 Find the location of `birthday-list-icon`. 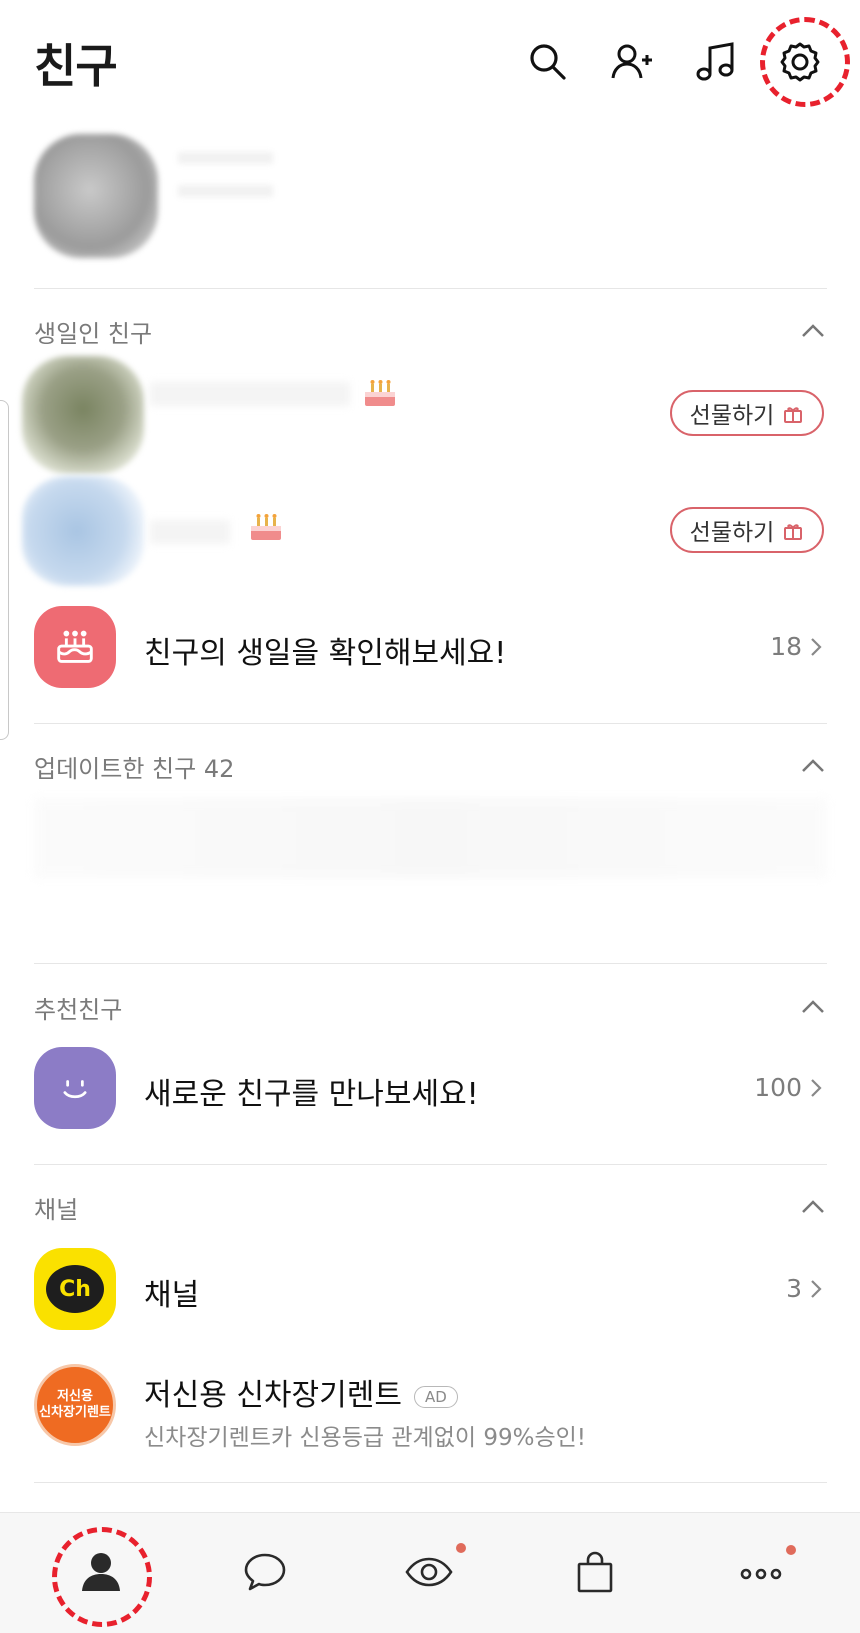

birthday-list-icon is located at coordinates (75, 647).